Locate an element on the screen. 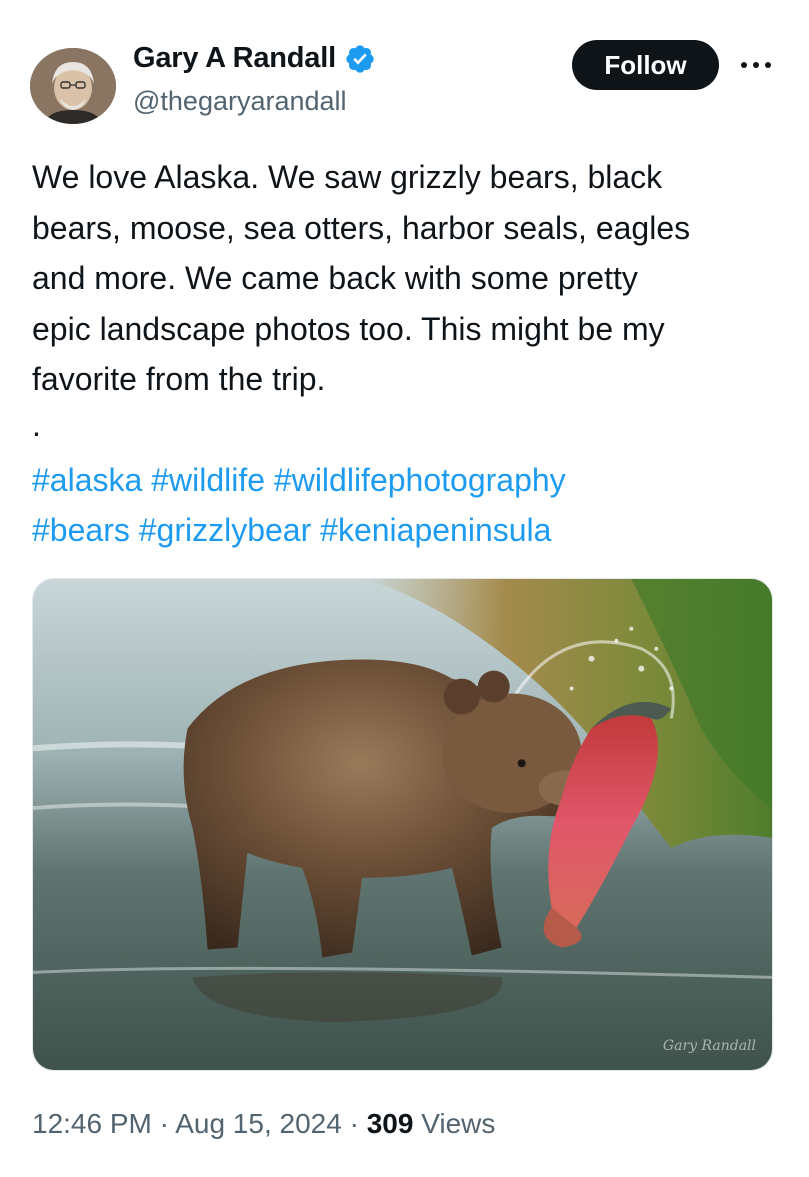  photo-watermark: Gary Randall is located at coordinates (709, 1046).